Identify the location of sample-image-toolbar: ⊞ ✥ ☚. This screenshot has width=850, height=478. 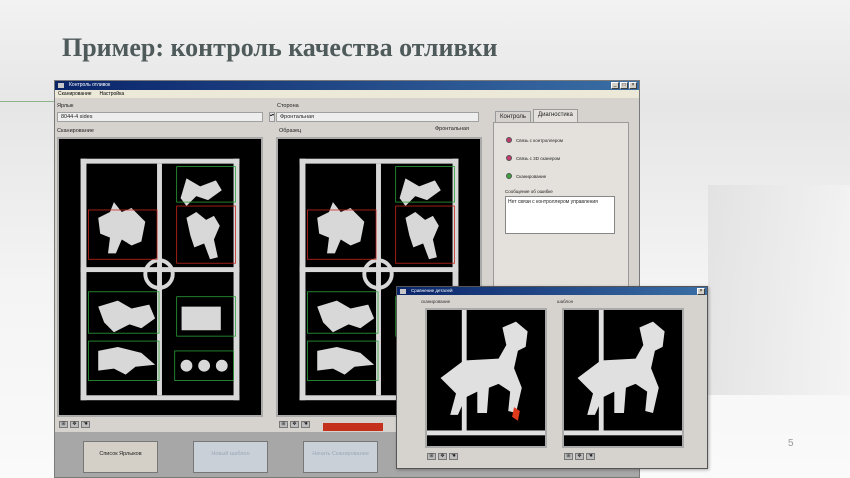
(294, 425).